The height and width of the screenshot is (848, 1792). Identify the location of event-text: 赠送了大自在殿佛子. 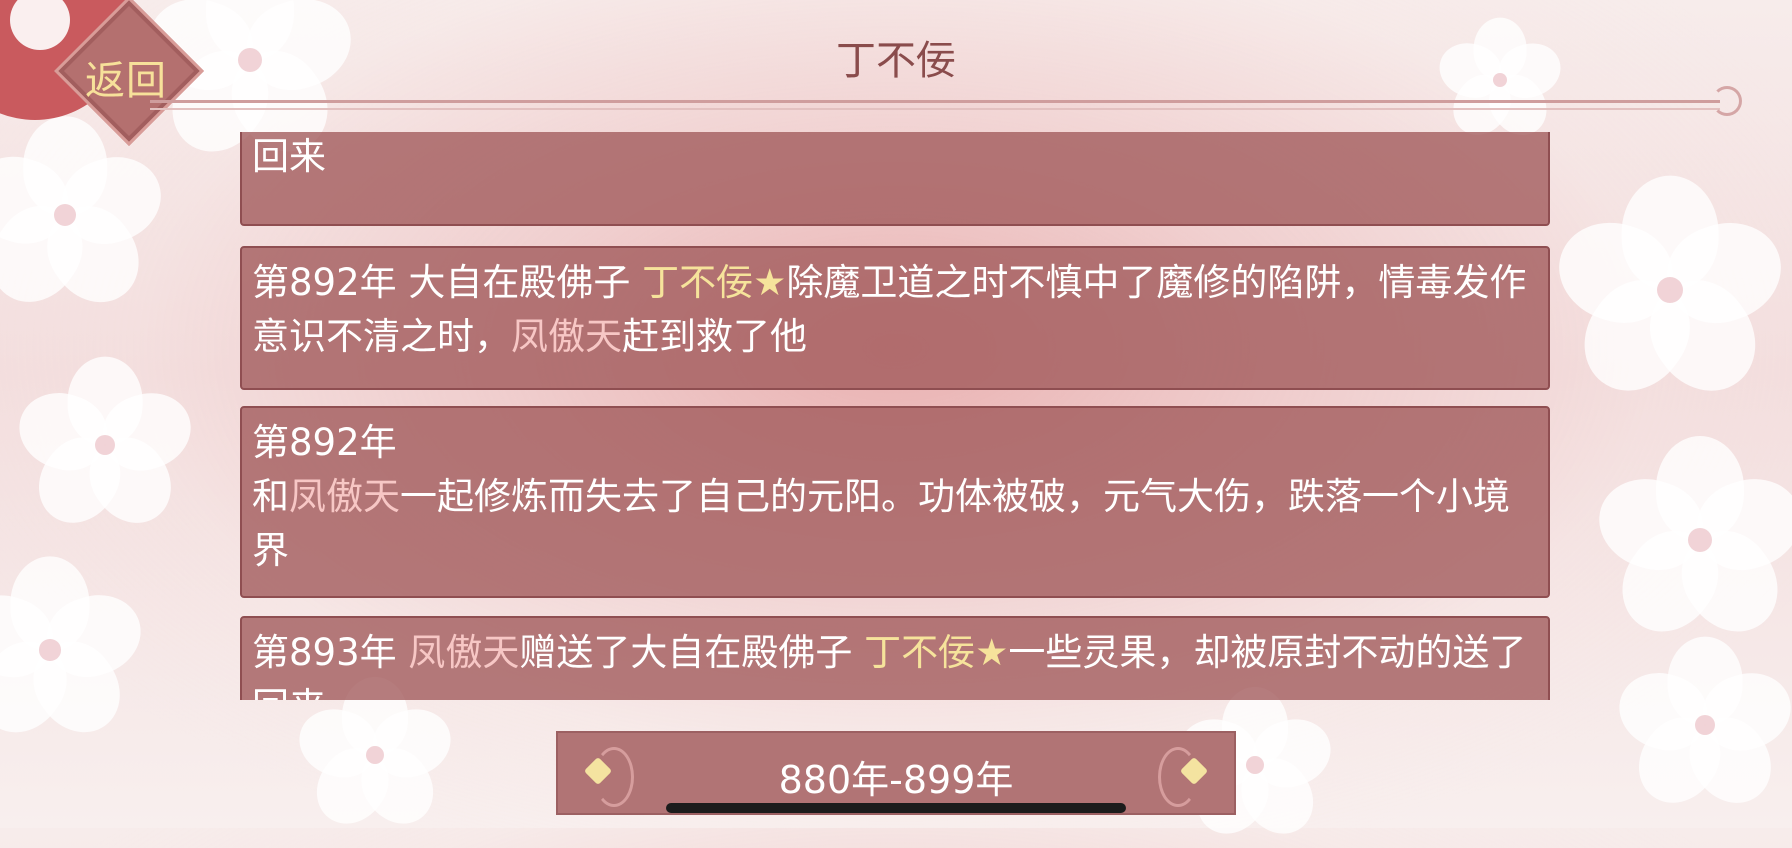
(692, 652).